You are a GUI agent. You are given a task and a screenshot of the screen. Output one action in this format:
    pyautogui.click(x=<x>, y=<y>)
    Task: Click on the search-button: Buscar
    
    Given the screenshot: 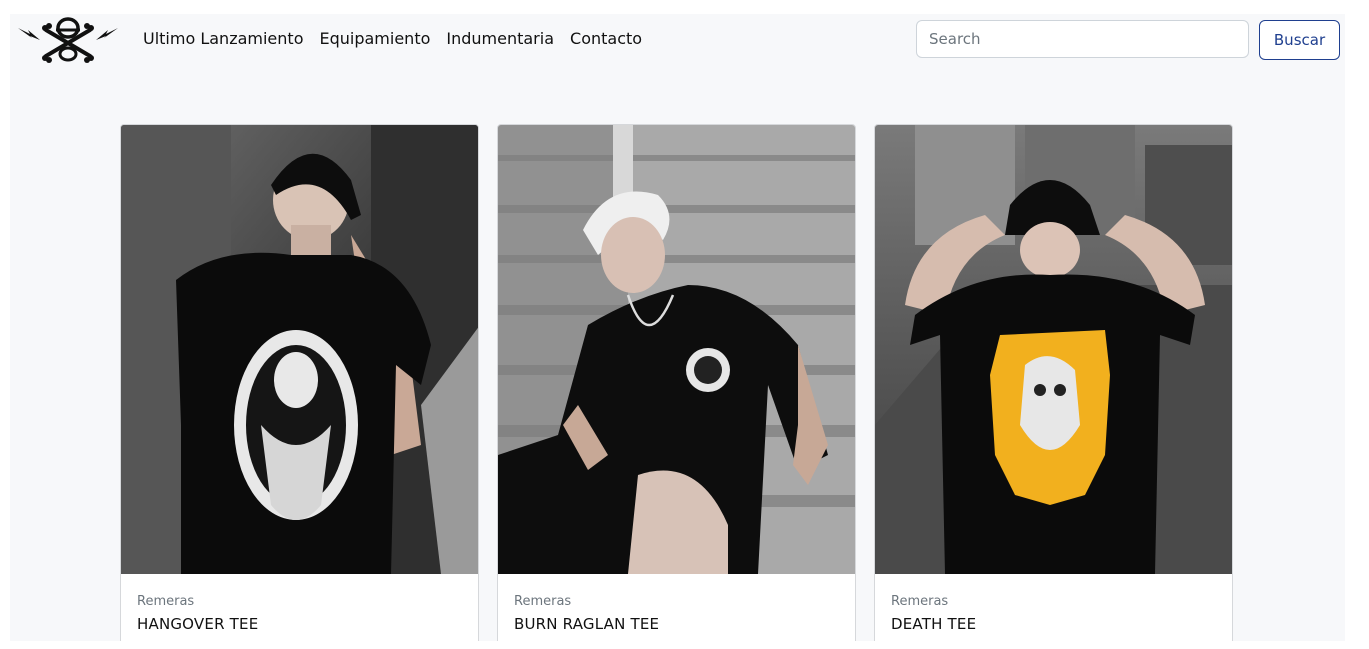 What is the action you would take?
    pyautogui.click(x=1299, y=40)
    